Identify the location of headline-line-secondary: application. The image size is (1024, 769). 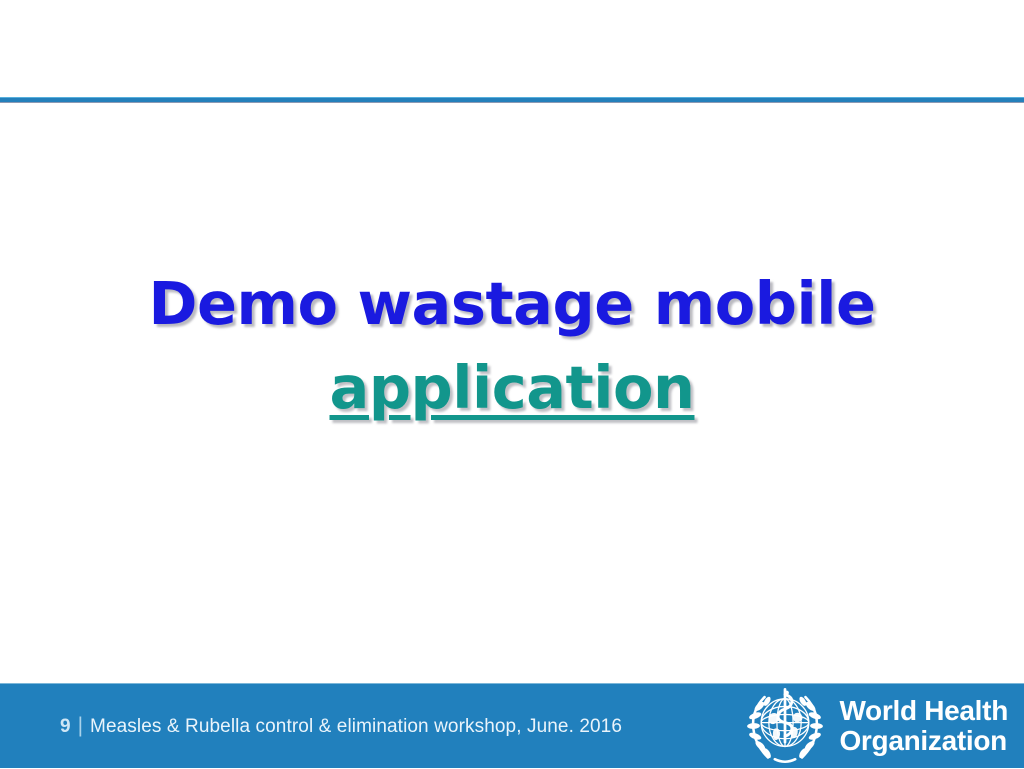
(512, 387).